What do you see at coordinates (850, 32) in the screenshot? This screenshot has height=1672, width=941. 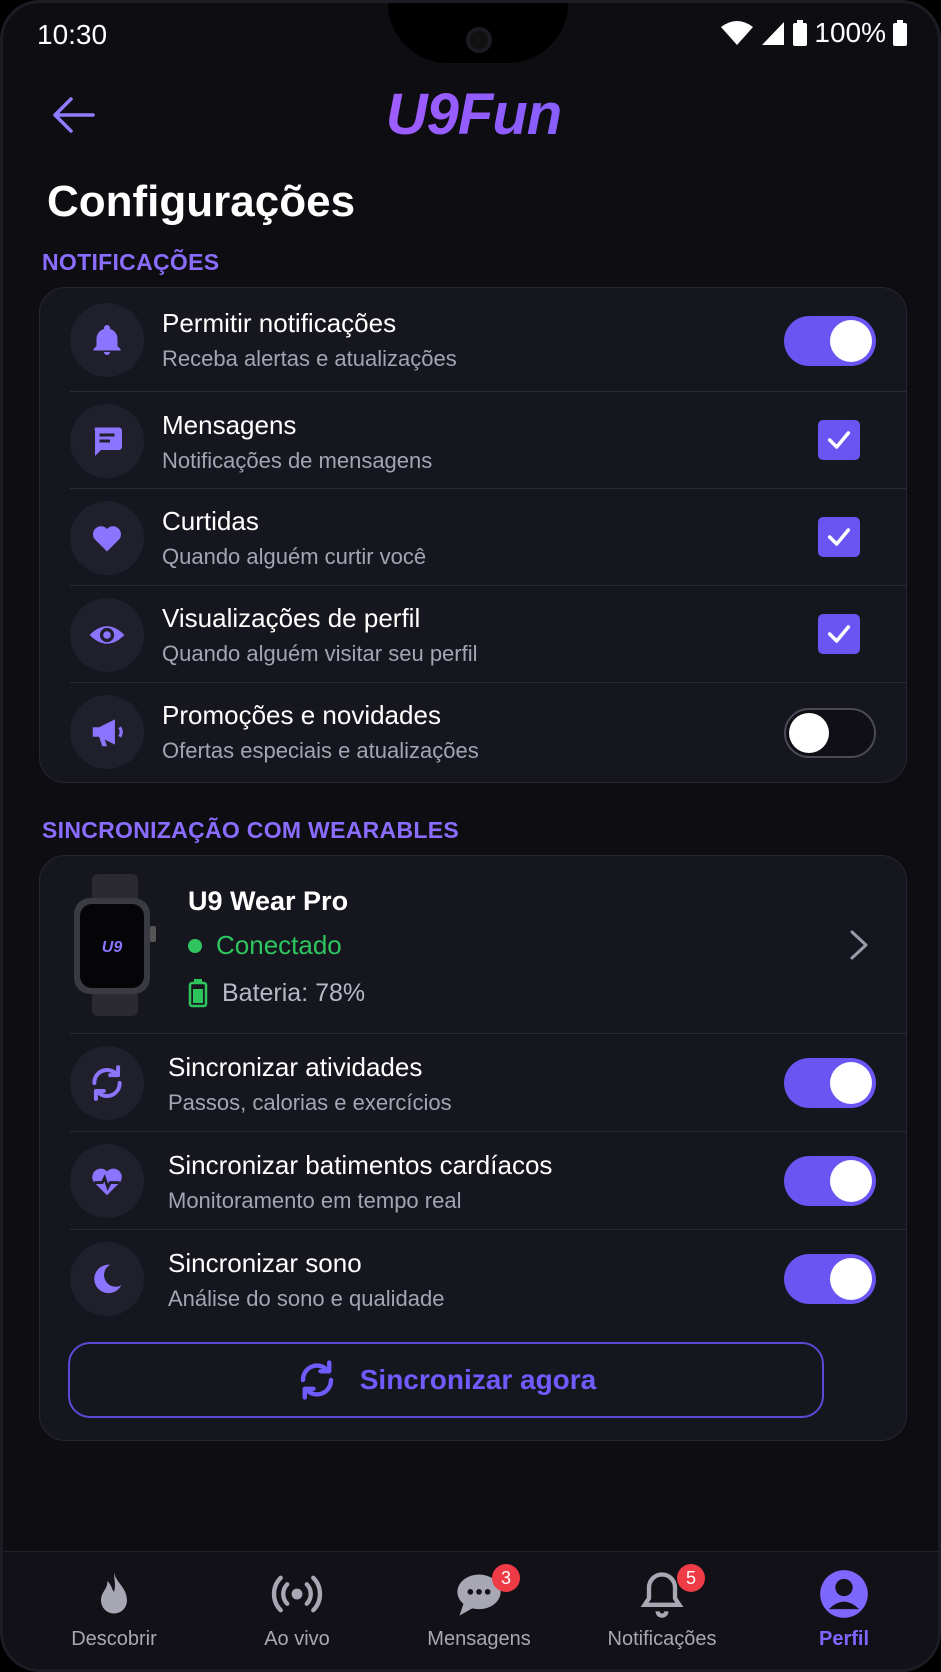 I see `battery-percent: 100%` at bounding box center [850, 32].